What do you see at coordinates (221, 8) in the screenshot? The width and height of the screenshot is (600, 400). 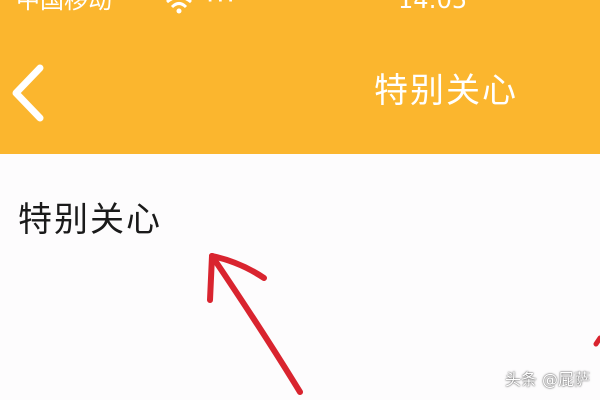 I see `more-dots-icon: ···` at bounding box center [221, 8].